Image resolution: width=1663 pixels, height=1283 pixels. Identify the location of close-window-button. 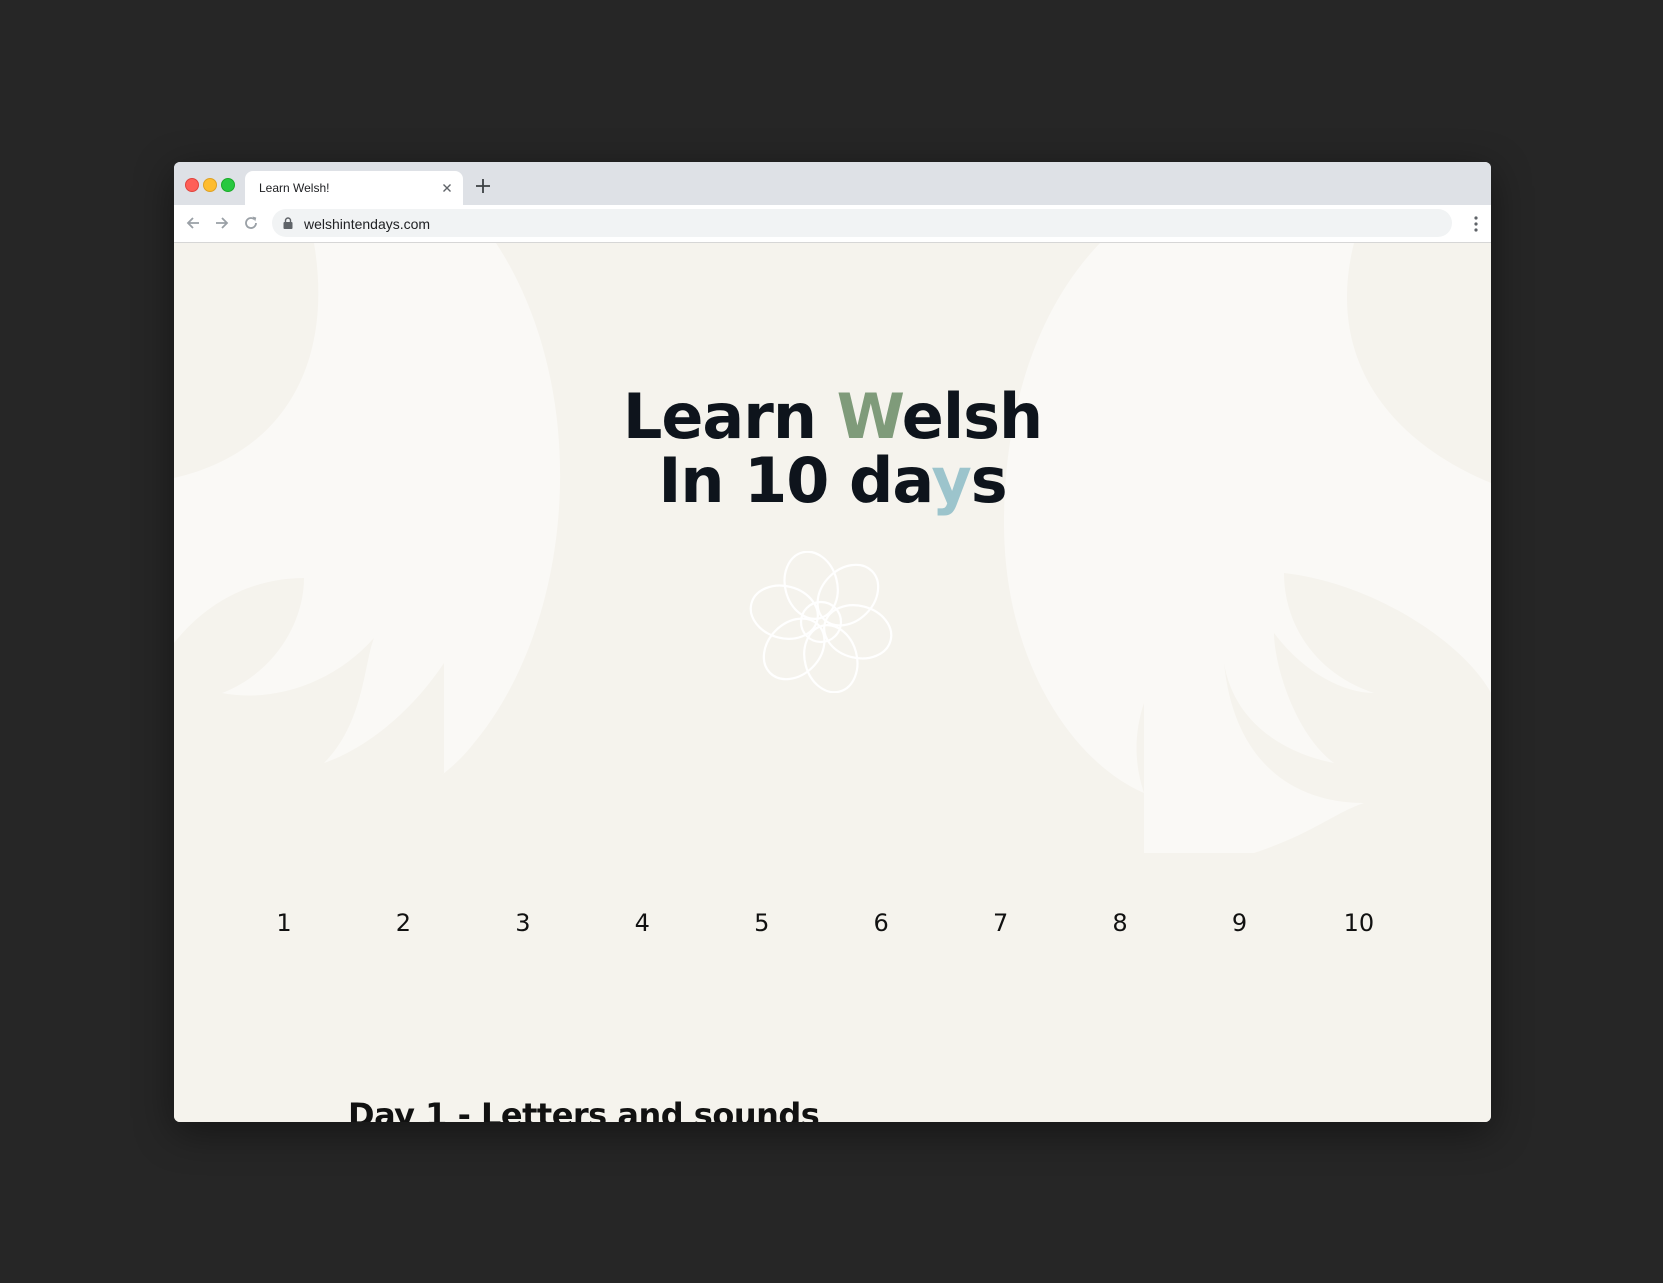
(192, 185).